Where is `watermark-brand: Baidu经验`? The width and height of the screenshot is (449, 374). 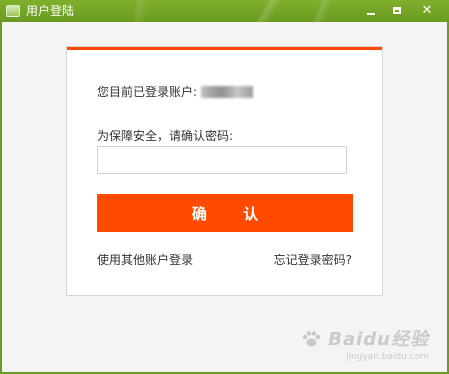
watermark-brand: Baidu经验 is located at coordinates (365, 338).